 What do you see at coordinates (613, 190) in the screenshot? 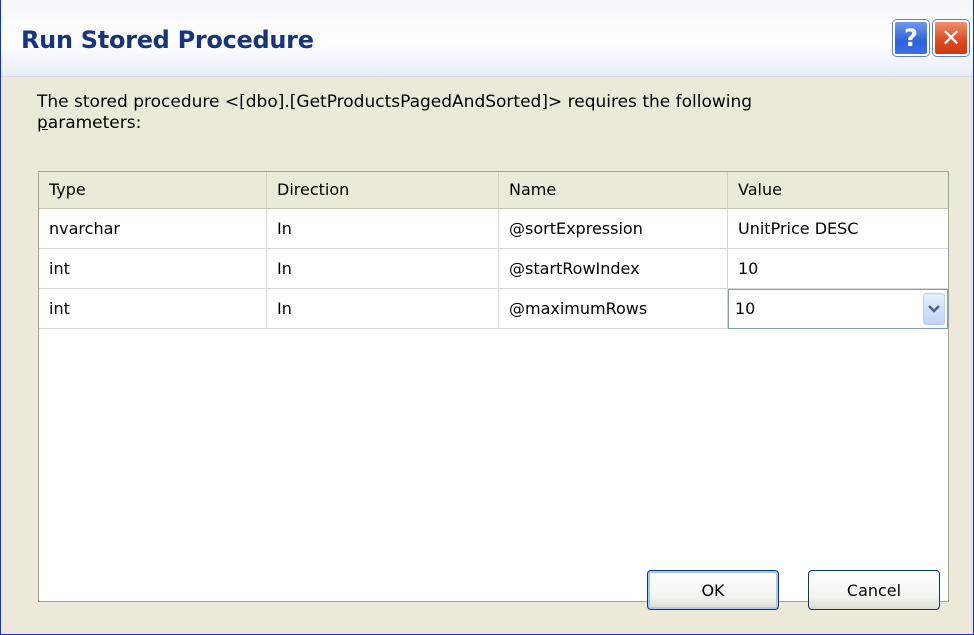
I see `column-header-name: Name` at bounding box center [613, 190].